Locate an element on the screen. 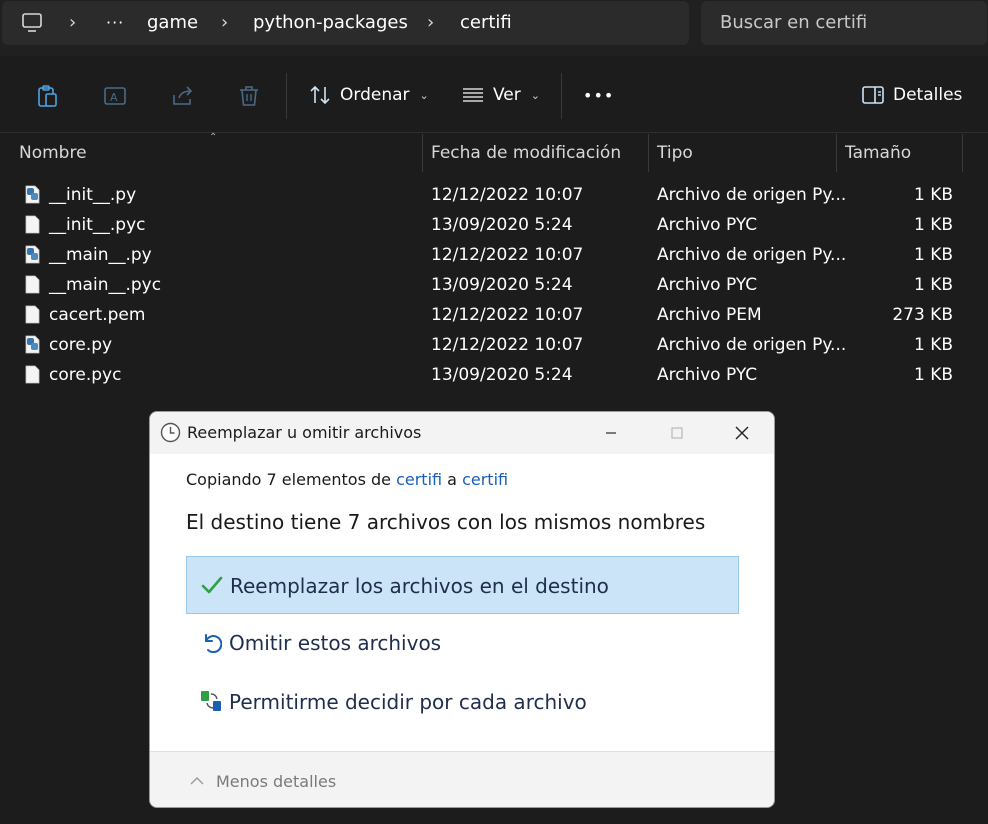 Image resolution: width=988 pixels, height=824 pixels. close-button is located at coordinates (742, 433).